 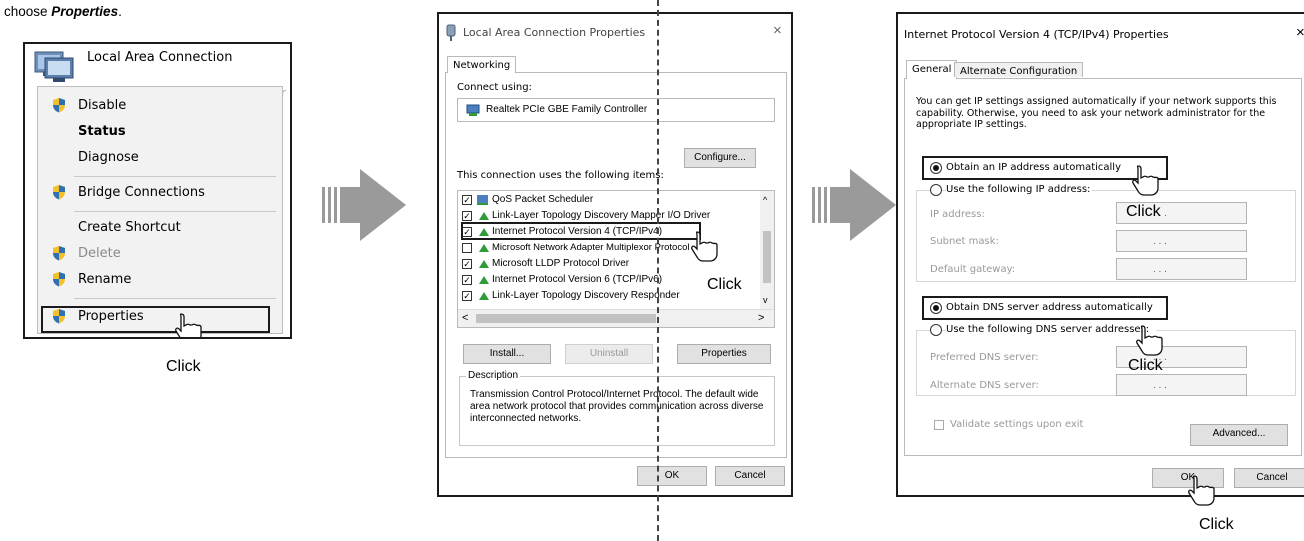 What do you see at coordinates (465, 318) in the screenshot?
I see `scroll-left-icon: <` at bounding box center [465, 318].